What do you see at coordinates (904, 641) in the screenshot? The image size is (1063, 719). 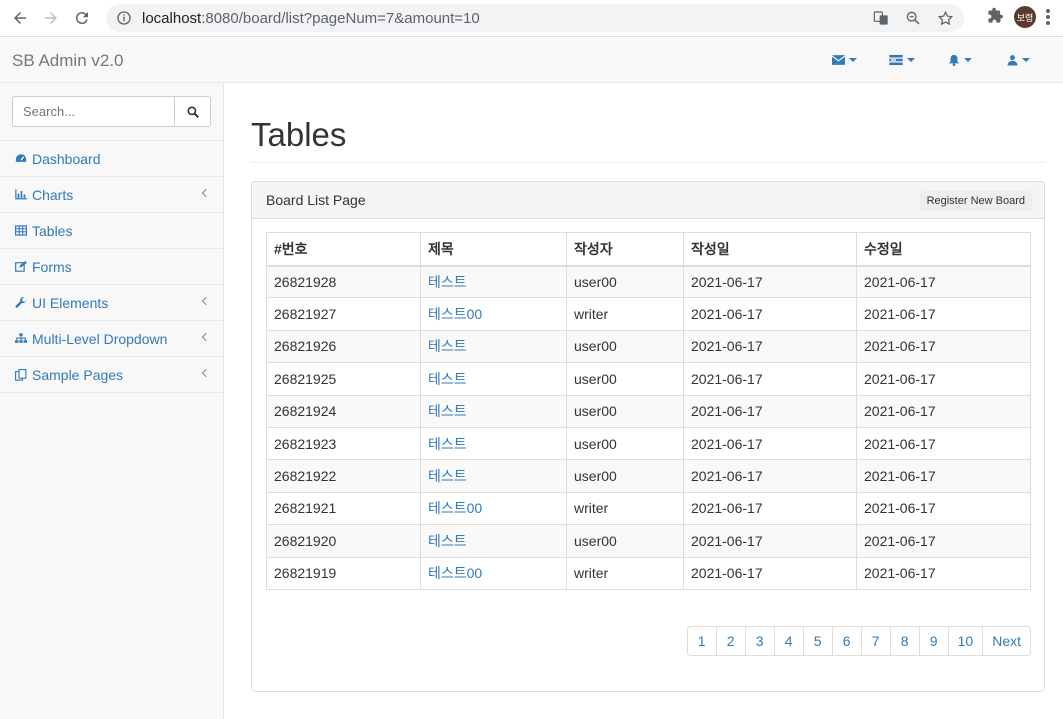 I see `page-link-8: 8` at bounding box center [904, 641].